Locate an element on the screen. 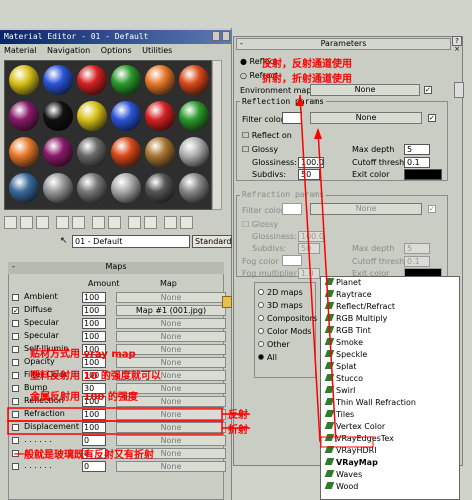  vraymap-to-reflect-on-arrow is located at coordinates (327, 286).